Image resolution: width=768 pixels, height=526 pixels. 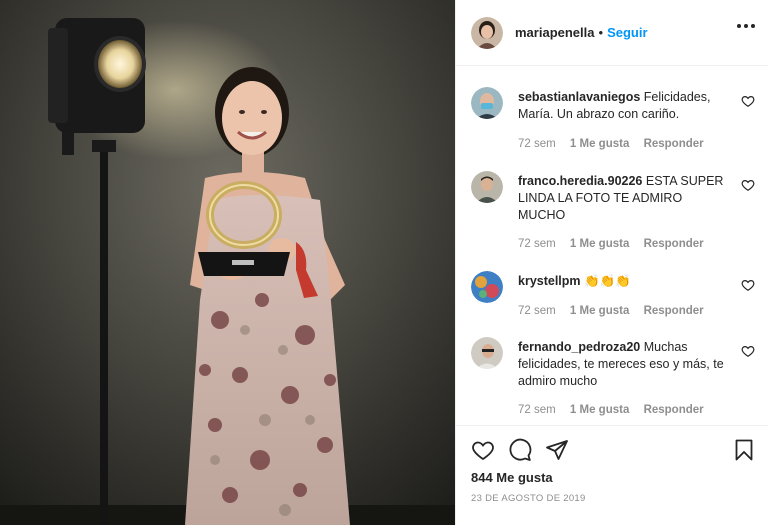 I want to click on paper-plane-icon, so click(x=557, y=450).